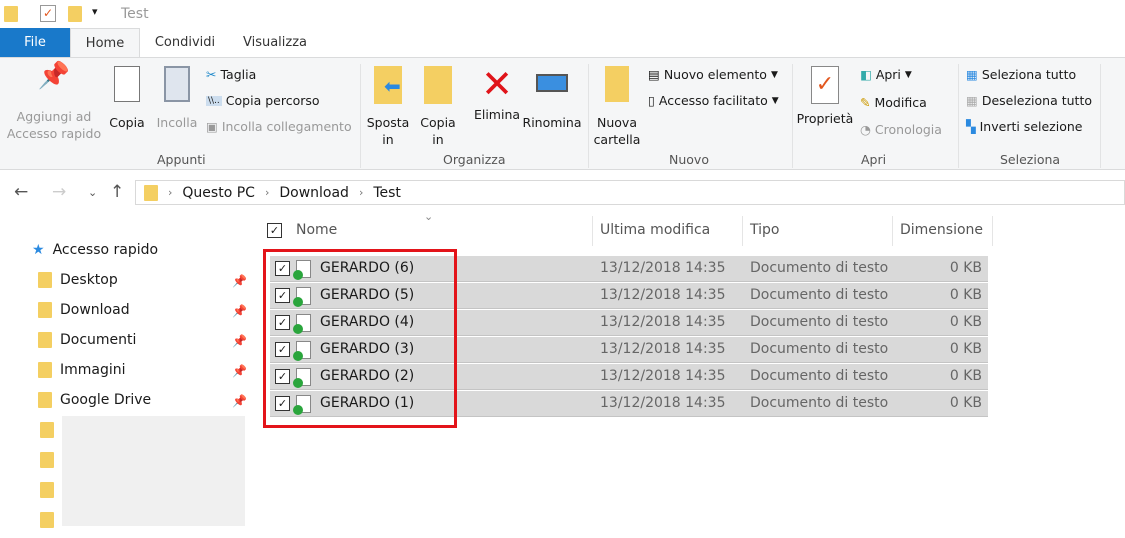 The image size is (1125, 538). Describe the element at coordinates (388, 107) in the screenshot. I see `move-to-button: ⬅ Sposta in` at that location.